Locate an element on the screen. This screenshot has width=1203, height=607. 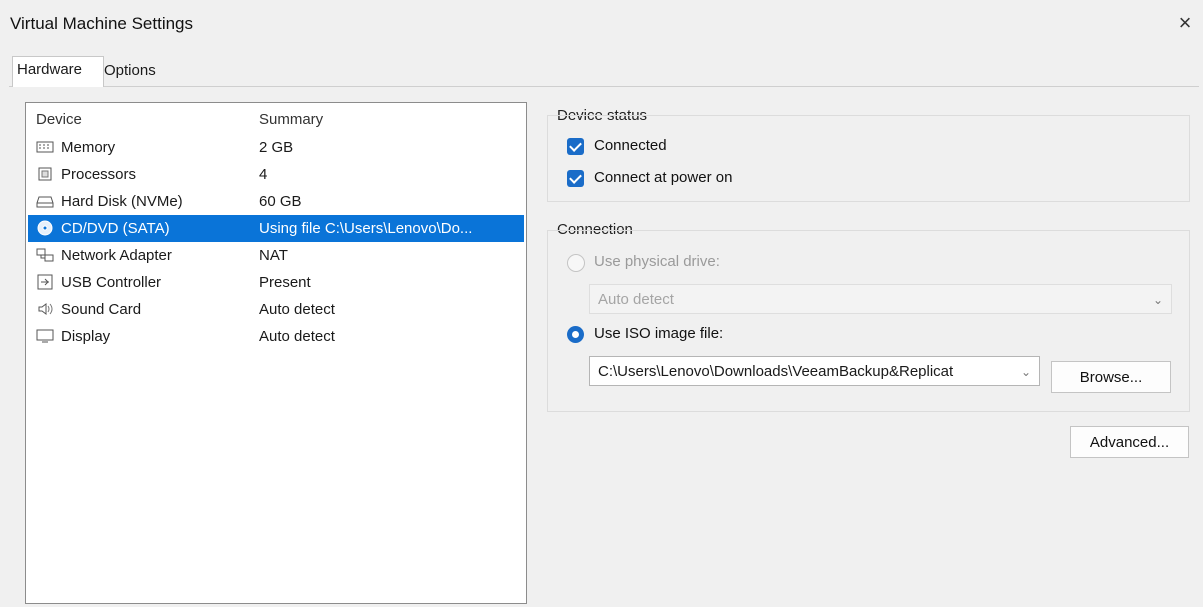
device-column-header: Device is located at coordinates (59, 119).